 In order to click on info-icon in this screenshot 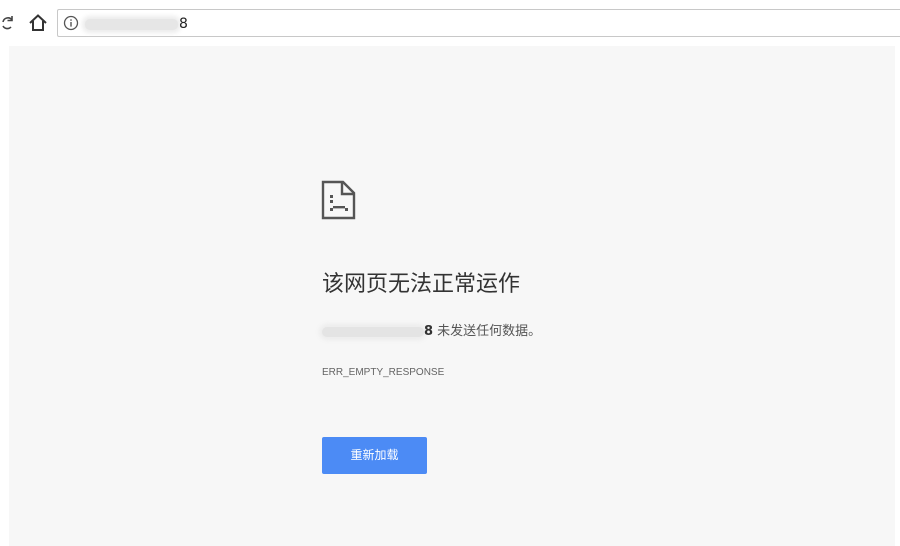, I will do `click(71, 23)`.